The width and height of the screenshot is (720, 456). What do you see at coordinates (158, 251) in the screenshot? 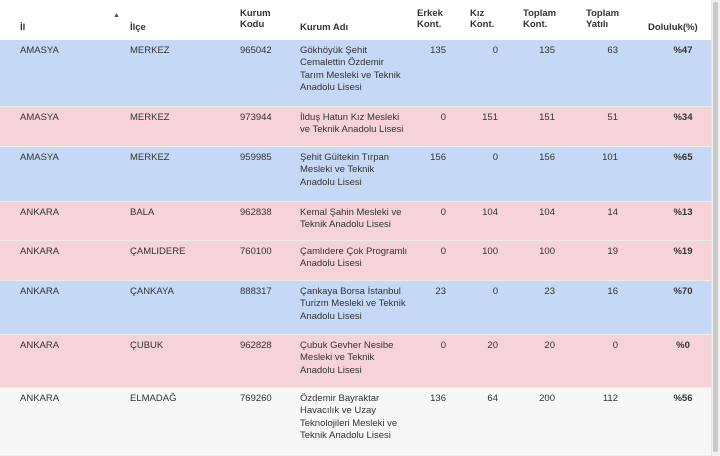
I see `cell-ilce: ÇAMLIDERE` at bounding box center [158, 251].